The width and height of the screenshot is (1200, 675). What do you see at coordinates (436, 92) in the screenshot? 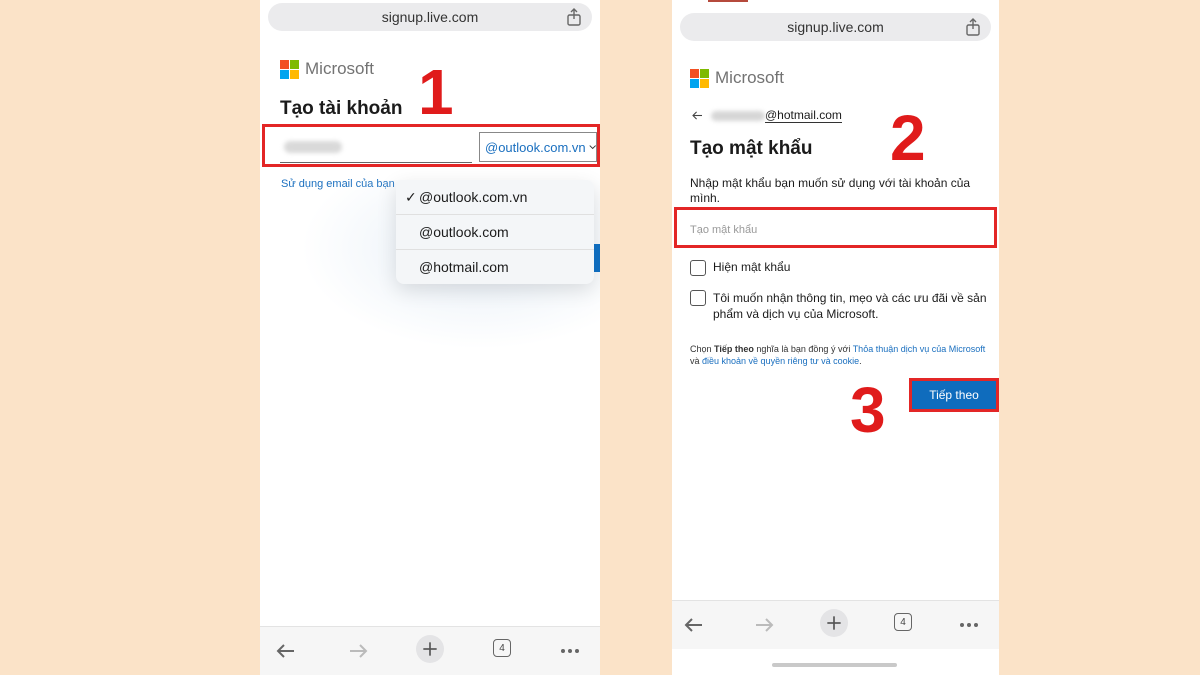
I see `step-number-1: 1` at bounding box center [436, 92].